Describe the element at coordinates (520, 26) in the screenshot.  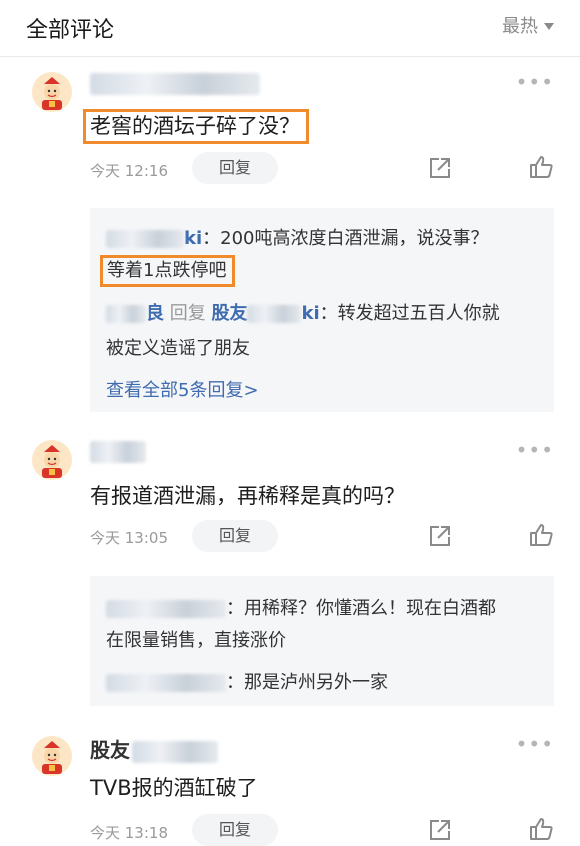
I see `sort-label: 最热` at that location.